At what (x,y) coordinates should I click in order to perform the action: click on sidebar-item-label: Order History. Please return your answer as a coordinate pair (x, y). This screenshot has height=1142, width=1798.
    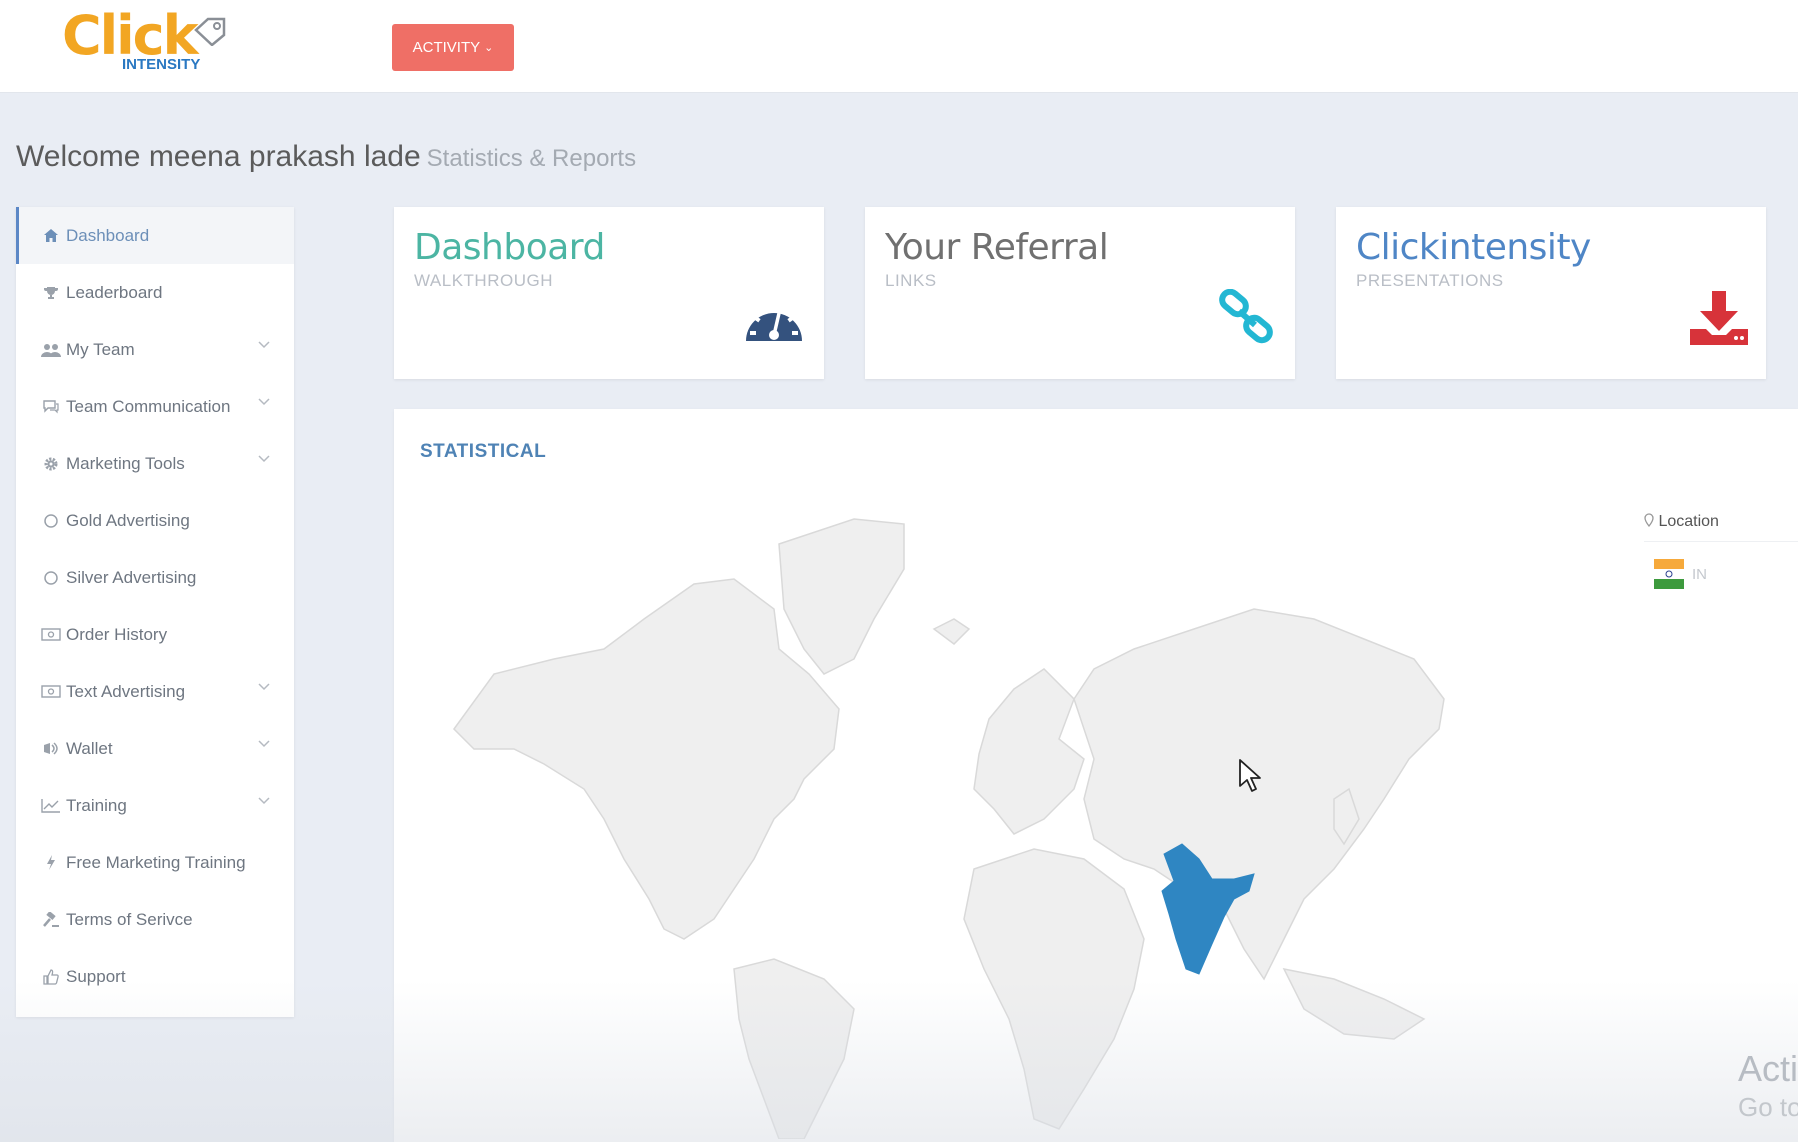
    Looking at the image, I should click on (117, 634).